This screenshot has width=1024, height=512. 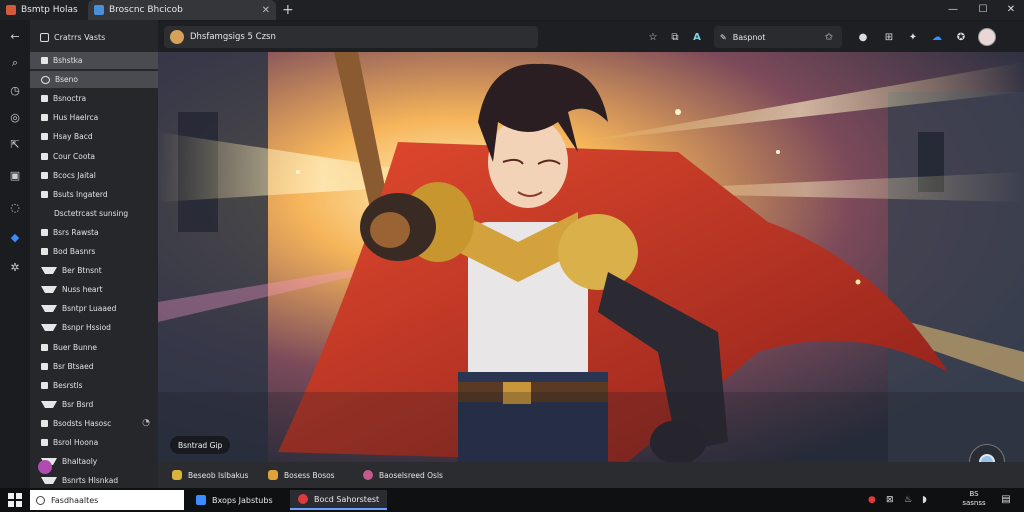 I want to click on sidebar-item: Bsuts Ingaterd, so click(x=94, y=194).